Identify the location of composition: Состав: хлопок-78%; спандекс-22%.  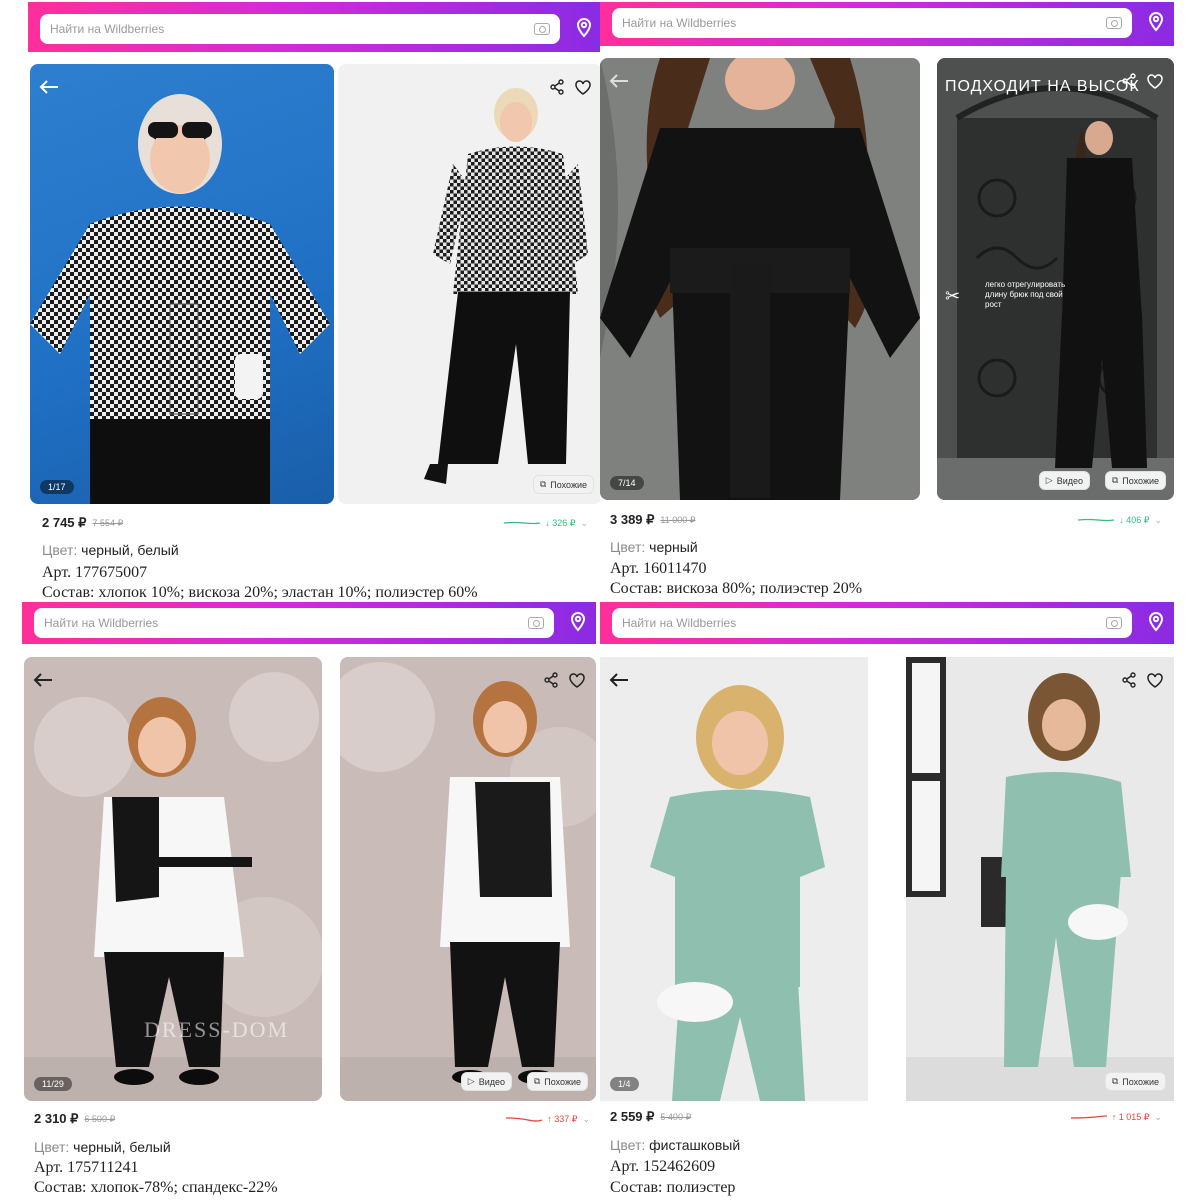
(156, 1187).